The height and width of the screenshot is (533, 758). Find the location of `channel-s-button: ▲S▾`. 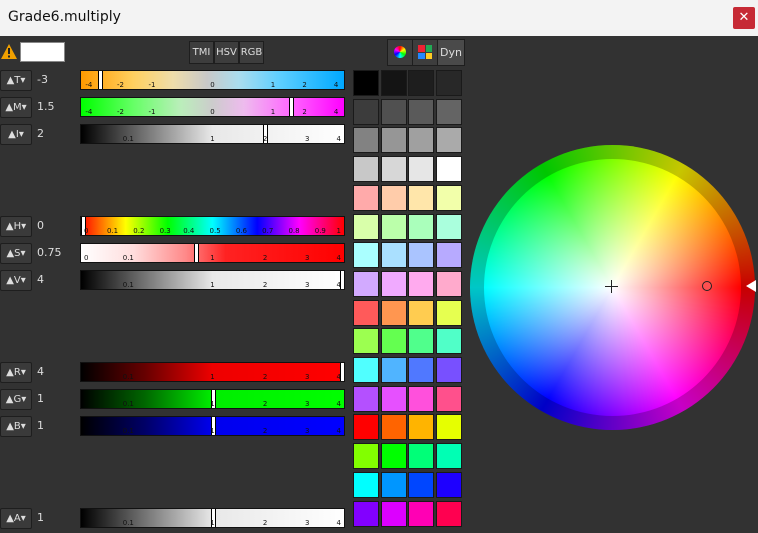

channel-s-button: ▲S▾ is located at coordinates (16, 253).